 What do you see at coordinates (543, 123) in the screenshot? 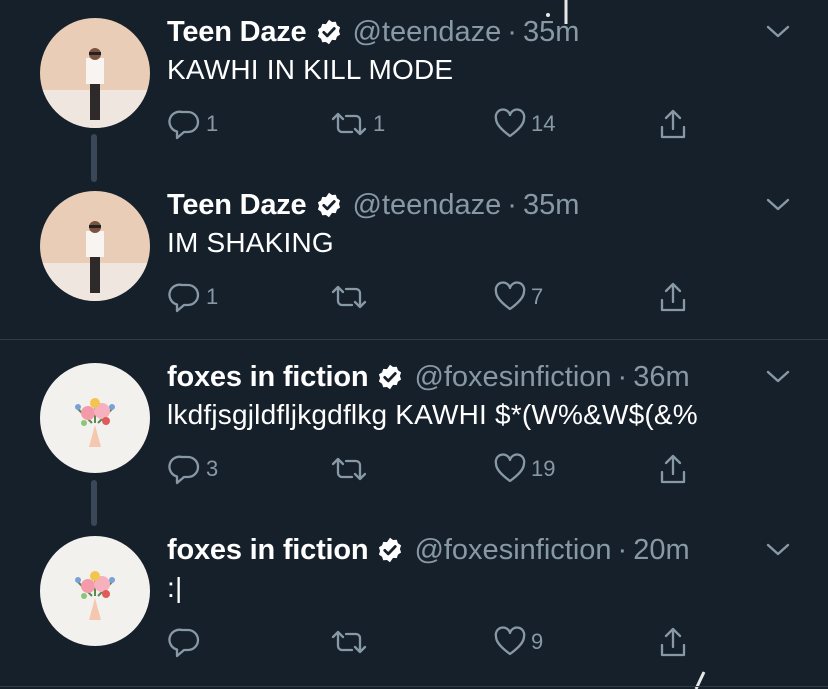
I see `like-count: 14` at bounding box center [543, 123].